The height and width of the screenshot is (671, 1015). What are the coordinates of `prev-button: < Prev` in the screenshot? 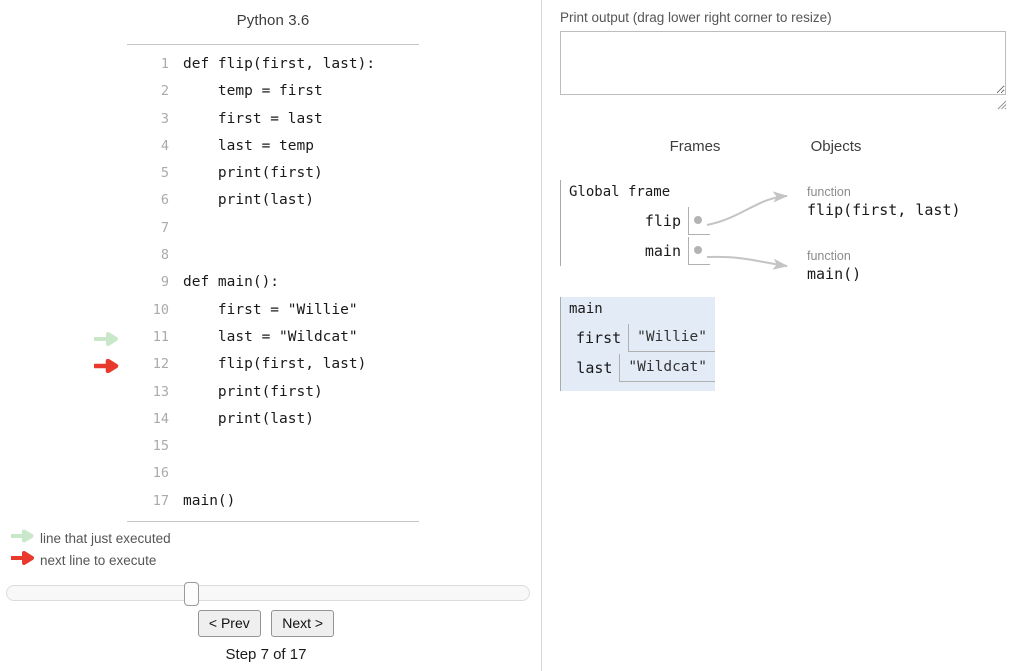 It's located at (229, 623).